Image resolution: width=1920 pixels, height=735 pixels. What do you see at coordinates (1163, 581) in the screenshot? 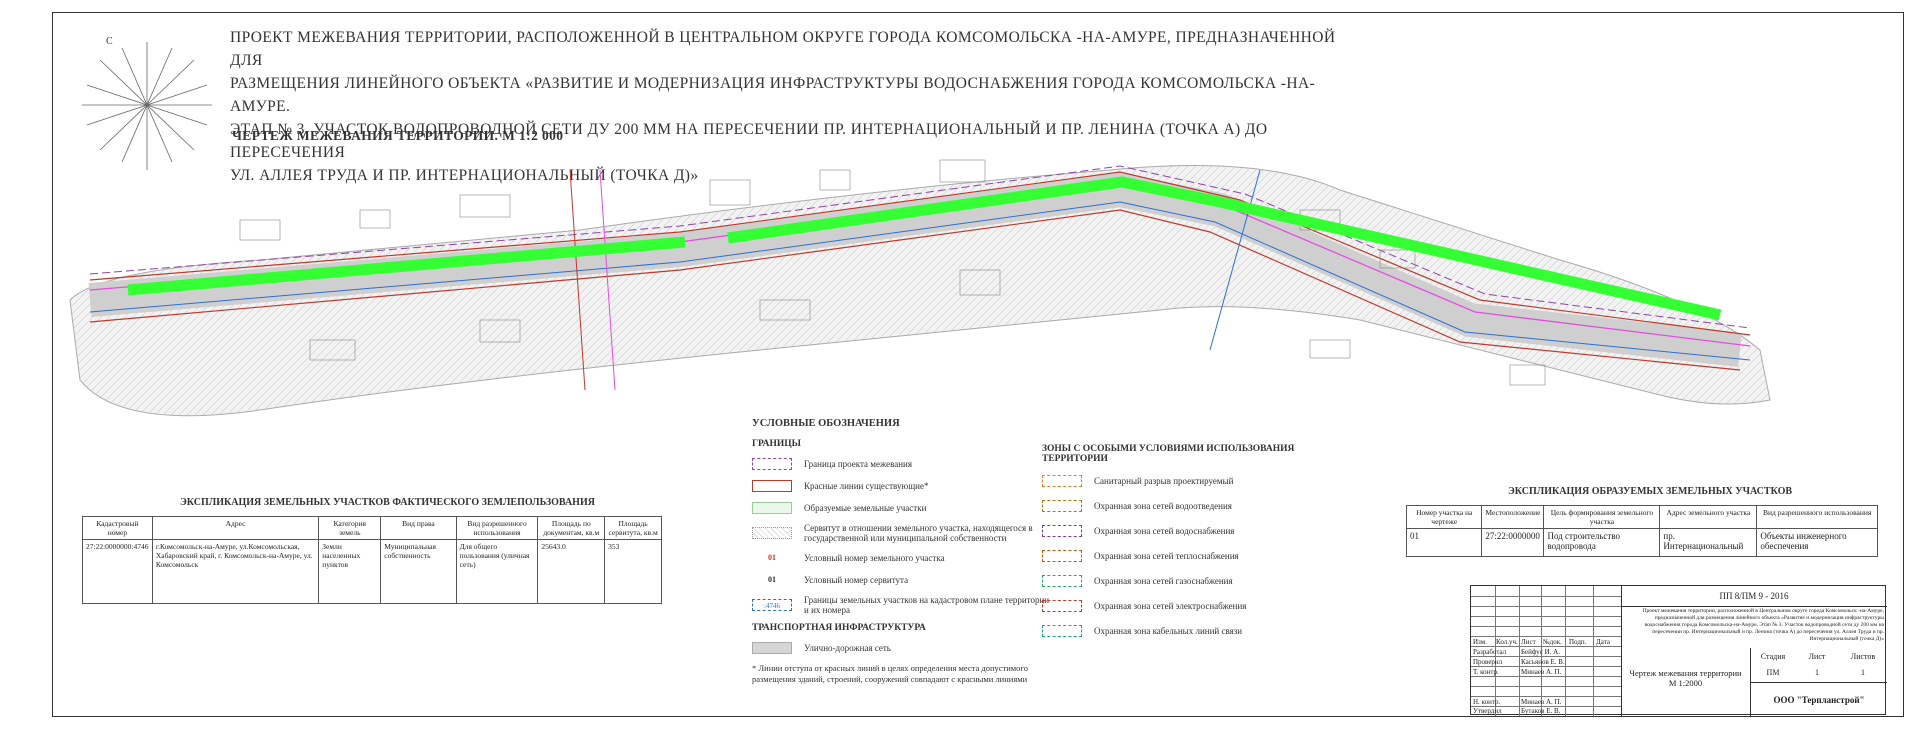
I see `zone-label: Охранная зона сетей газоснабжения` at bounding box center [1163, 581].